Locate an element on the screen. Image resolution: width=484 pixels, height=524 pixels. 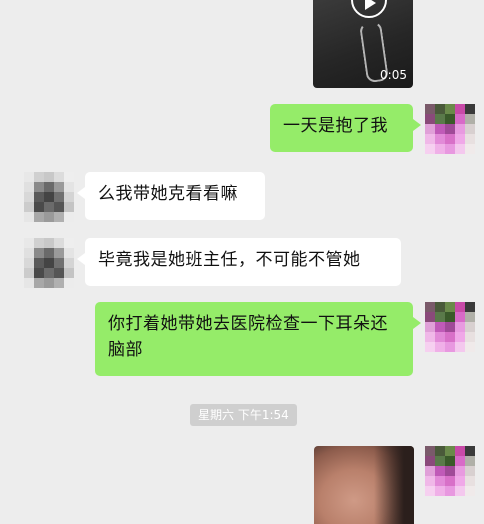
message-bubble-sent: 你打着她带她去医院检查一下耳朵还脑部 is located at coordinates (258, 339).